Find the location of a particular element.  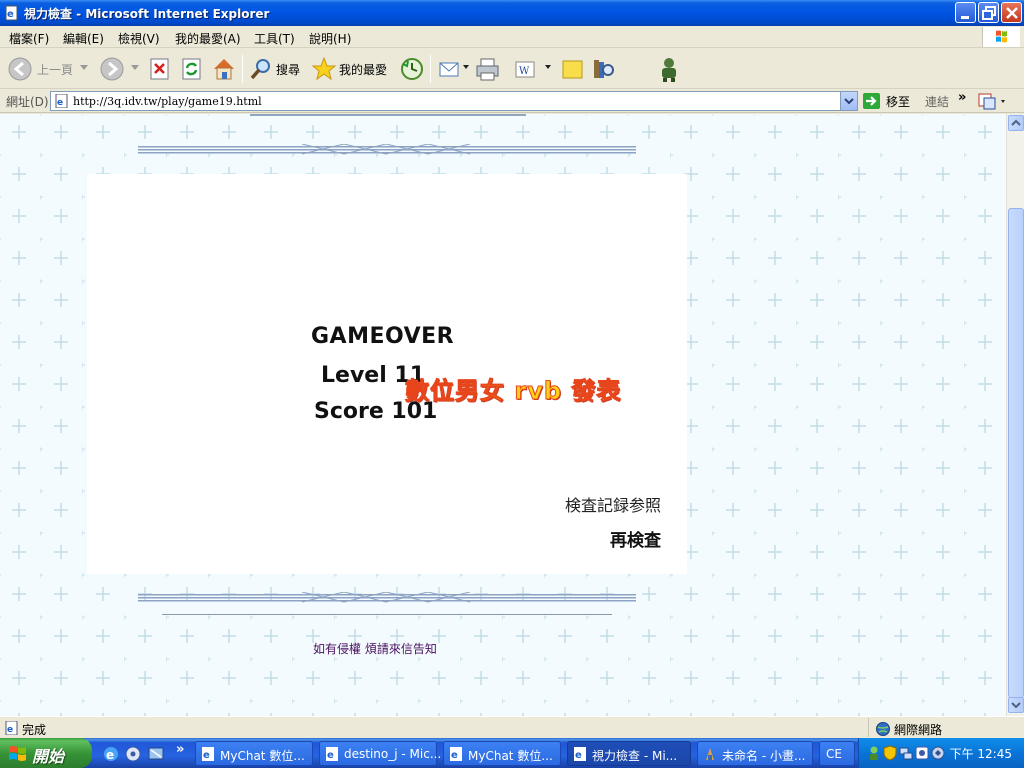

address-url: http://3q.idv.tw/play/game19.html is located at coordinates (167, 101).